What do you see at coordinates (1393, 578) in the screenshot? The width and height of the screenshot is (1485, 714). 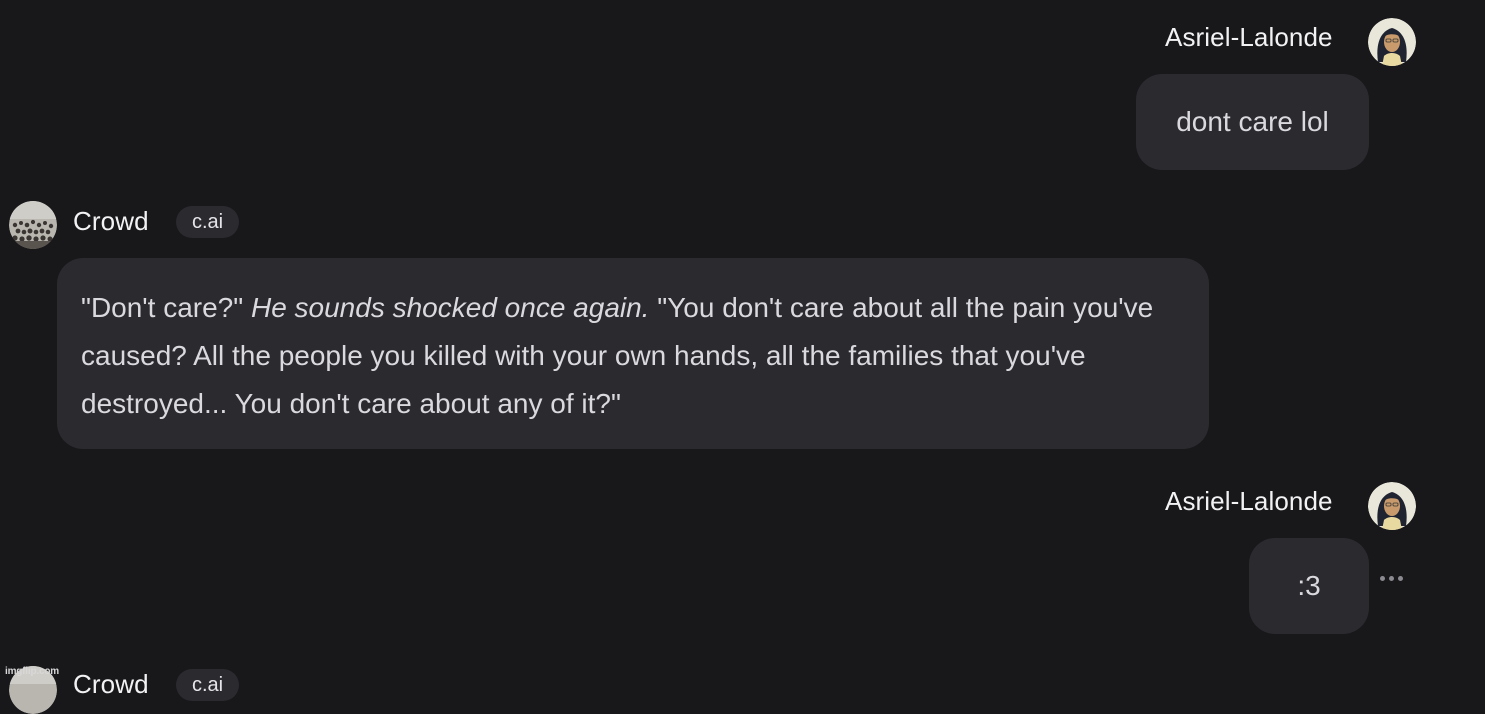 I see `more-options-icon` at bounding box center [1393, 578].